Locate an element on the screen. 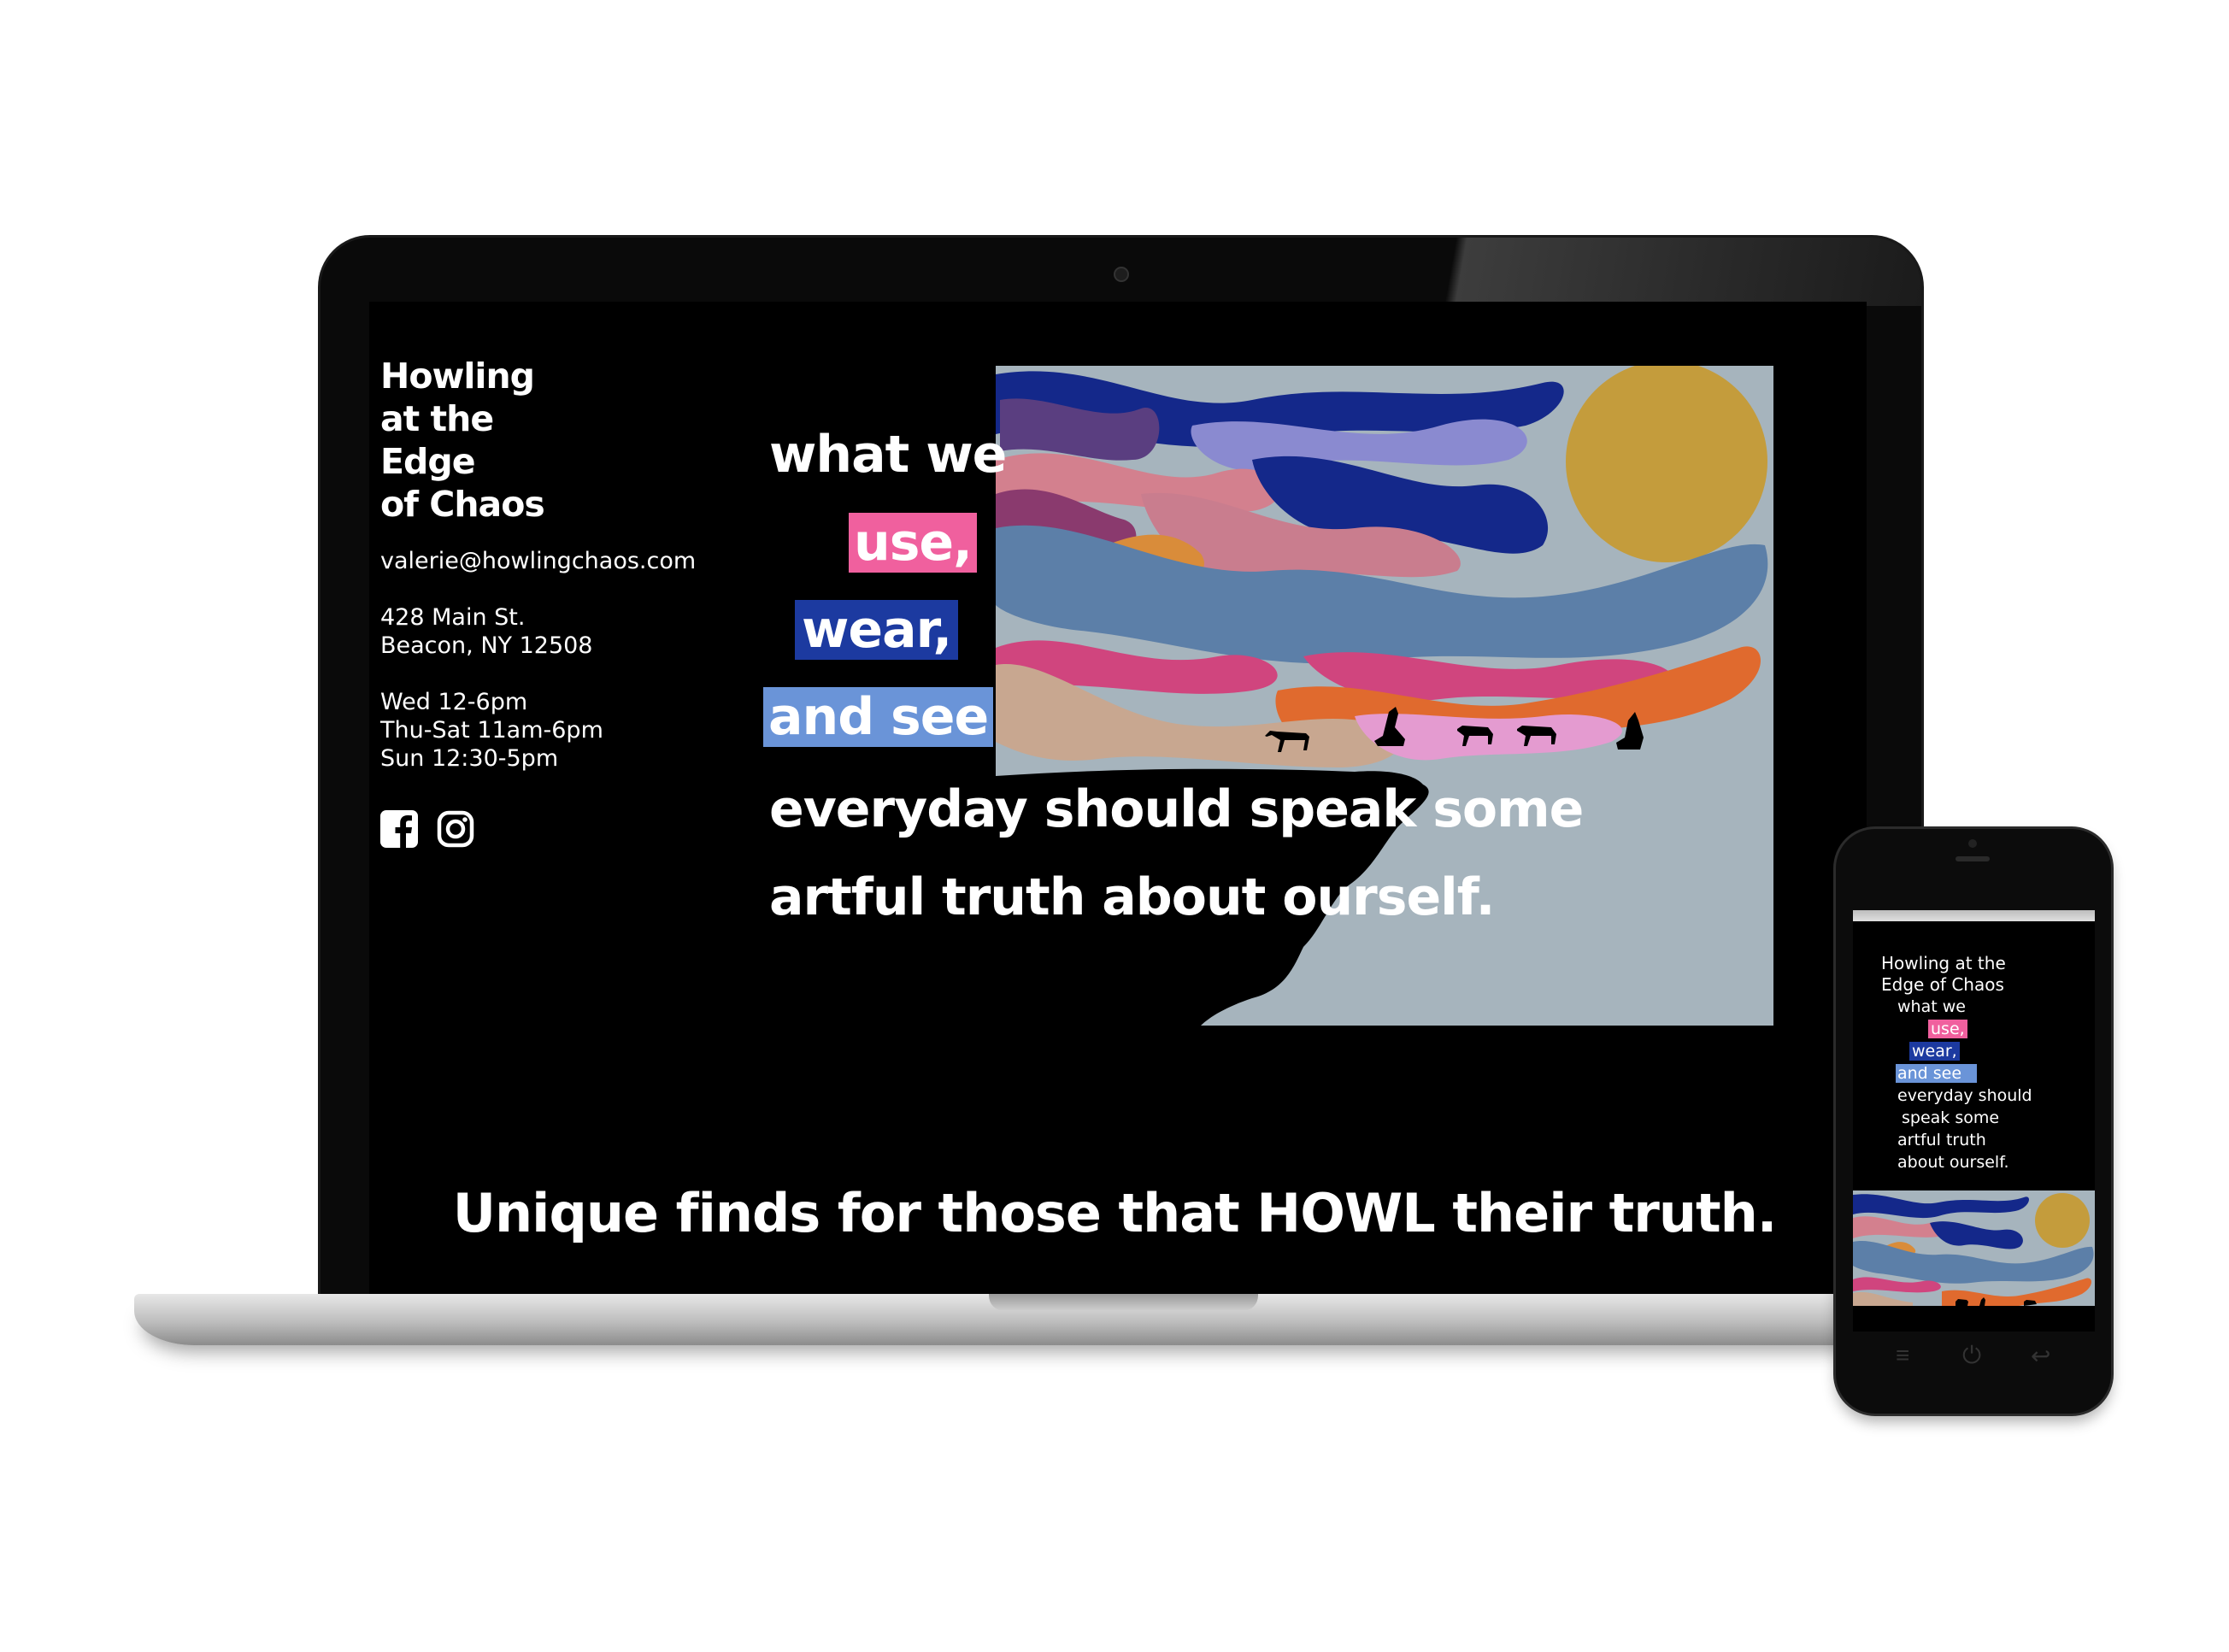  brand-line: of Chaos is located at coordinates (463, 504).